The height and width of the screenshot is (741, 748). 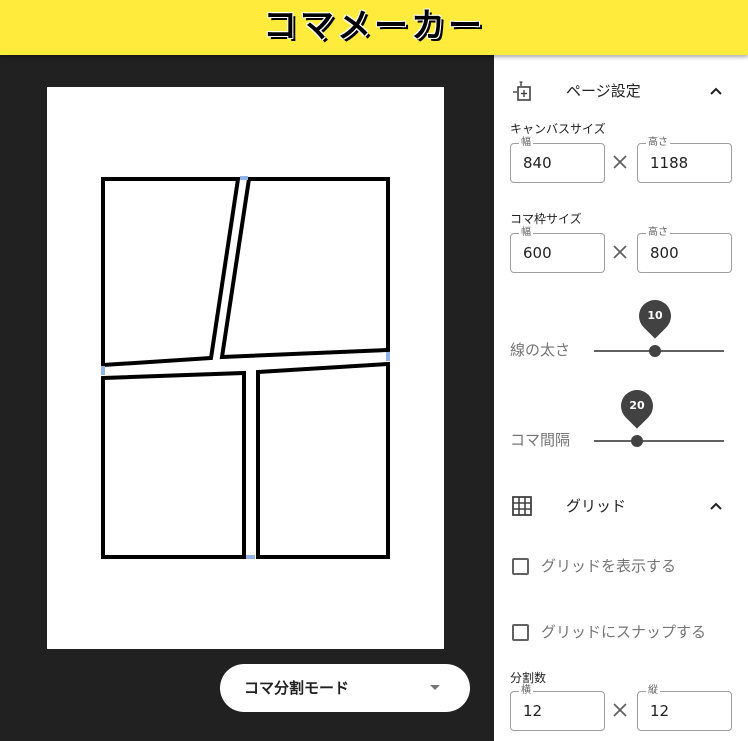 I want to click on panel-gap-label: コマ間隔, so click(x=540, y=440).